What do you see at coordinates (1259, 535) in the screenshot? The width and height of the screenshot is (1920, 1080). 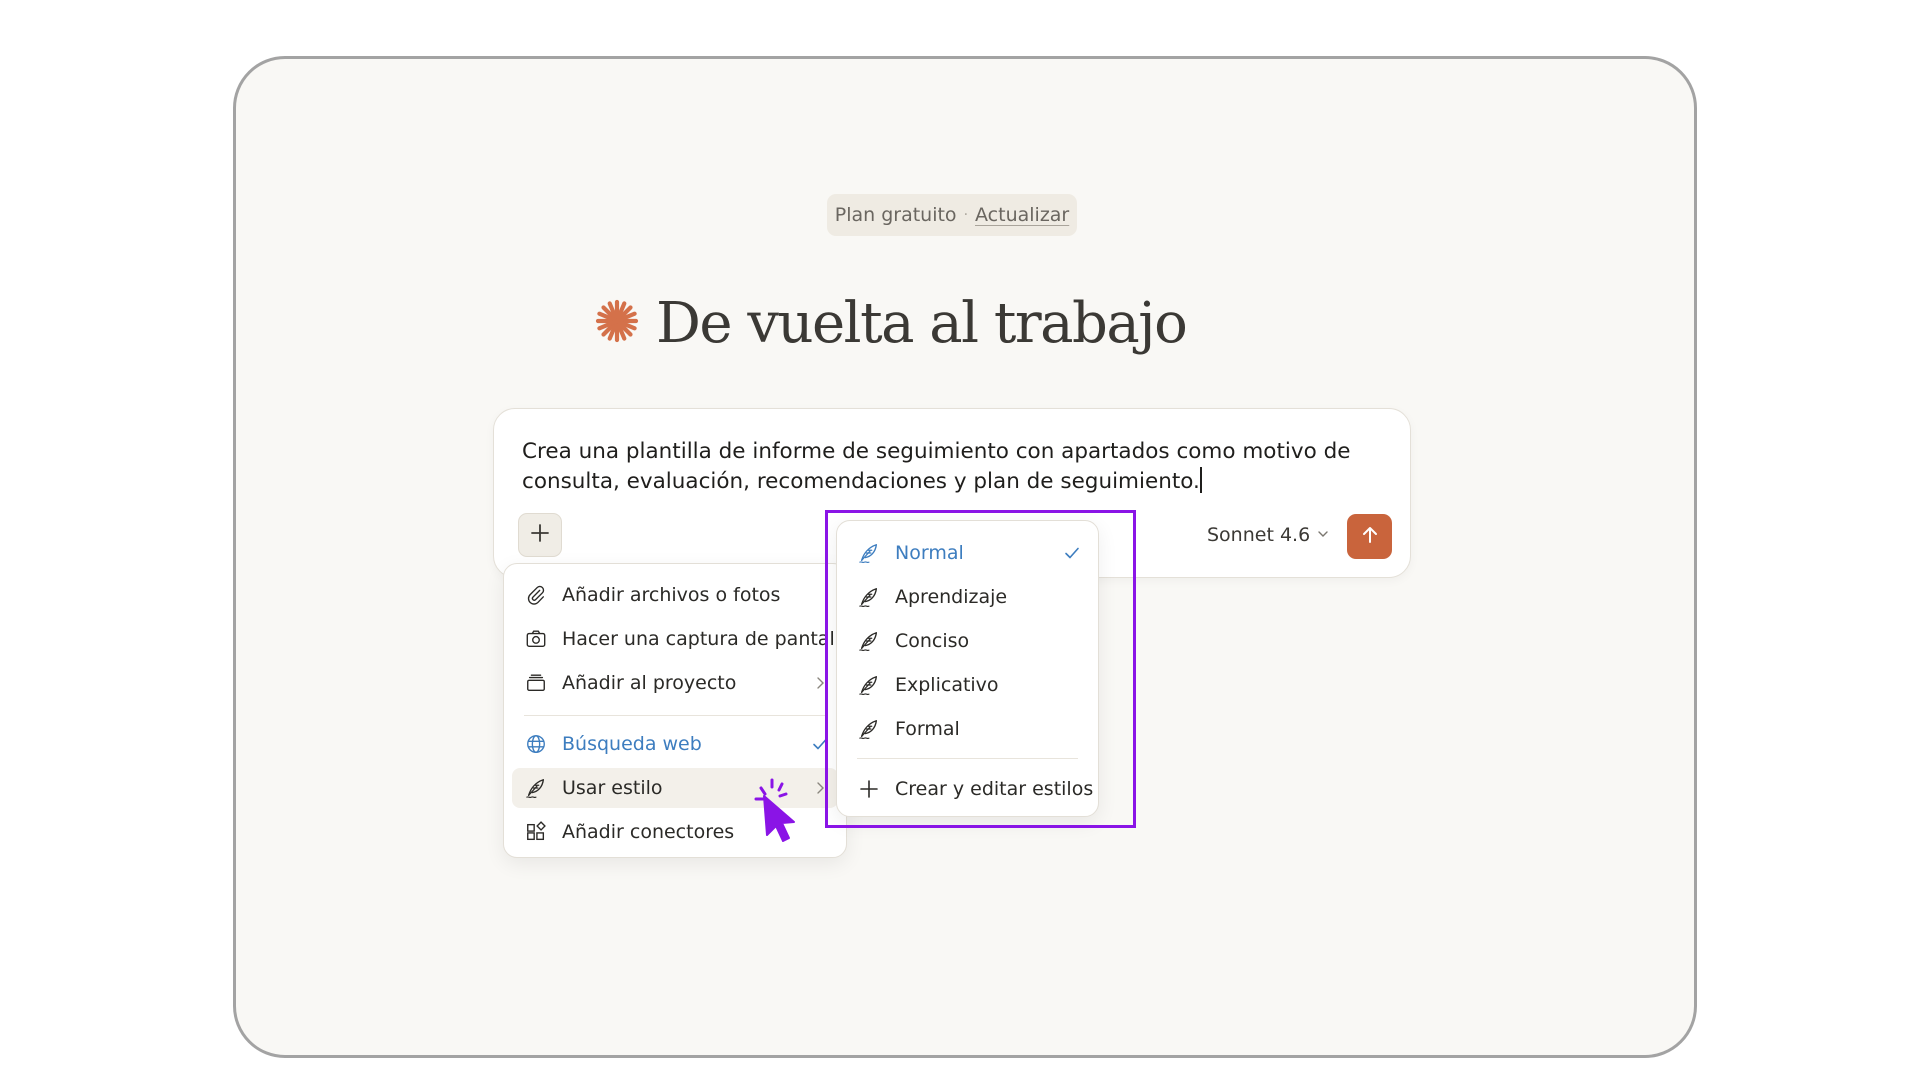 I see `model-name: Sonnet 4.6` at bounding box center [1259, 535].